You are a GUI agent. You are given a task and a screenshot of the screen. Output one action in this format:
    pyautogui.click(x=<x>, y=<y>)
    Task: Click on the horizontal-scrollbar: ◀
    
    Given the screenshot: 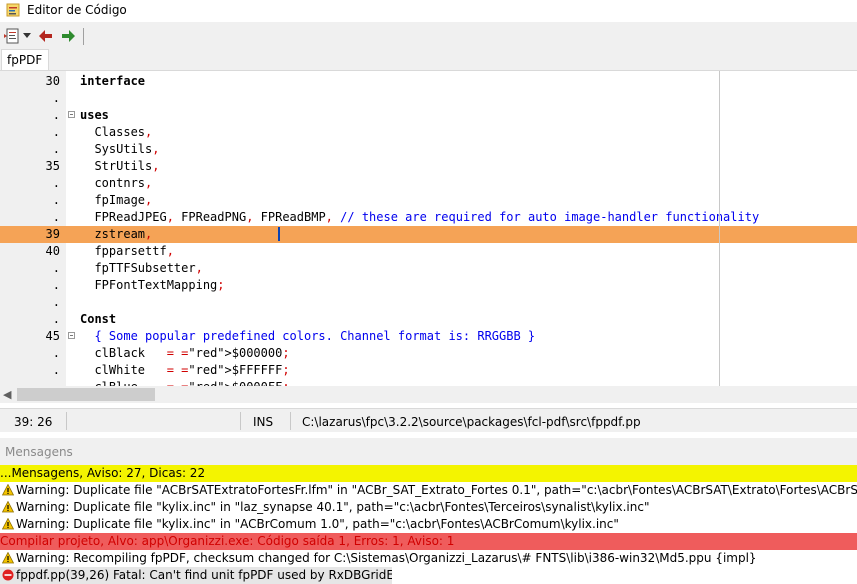 What is the action you would take?
    pyautogui.click(x=428, y=394)
    